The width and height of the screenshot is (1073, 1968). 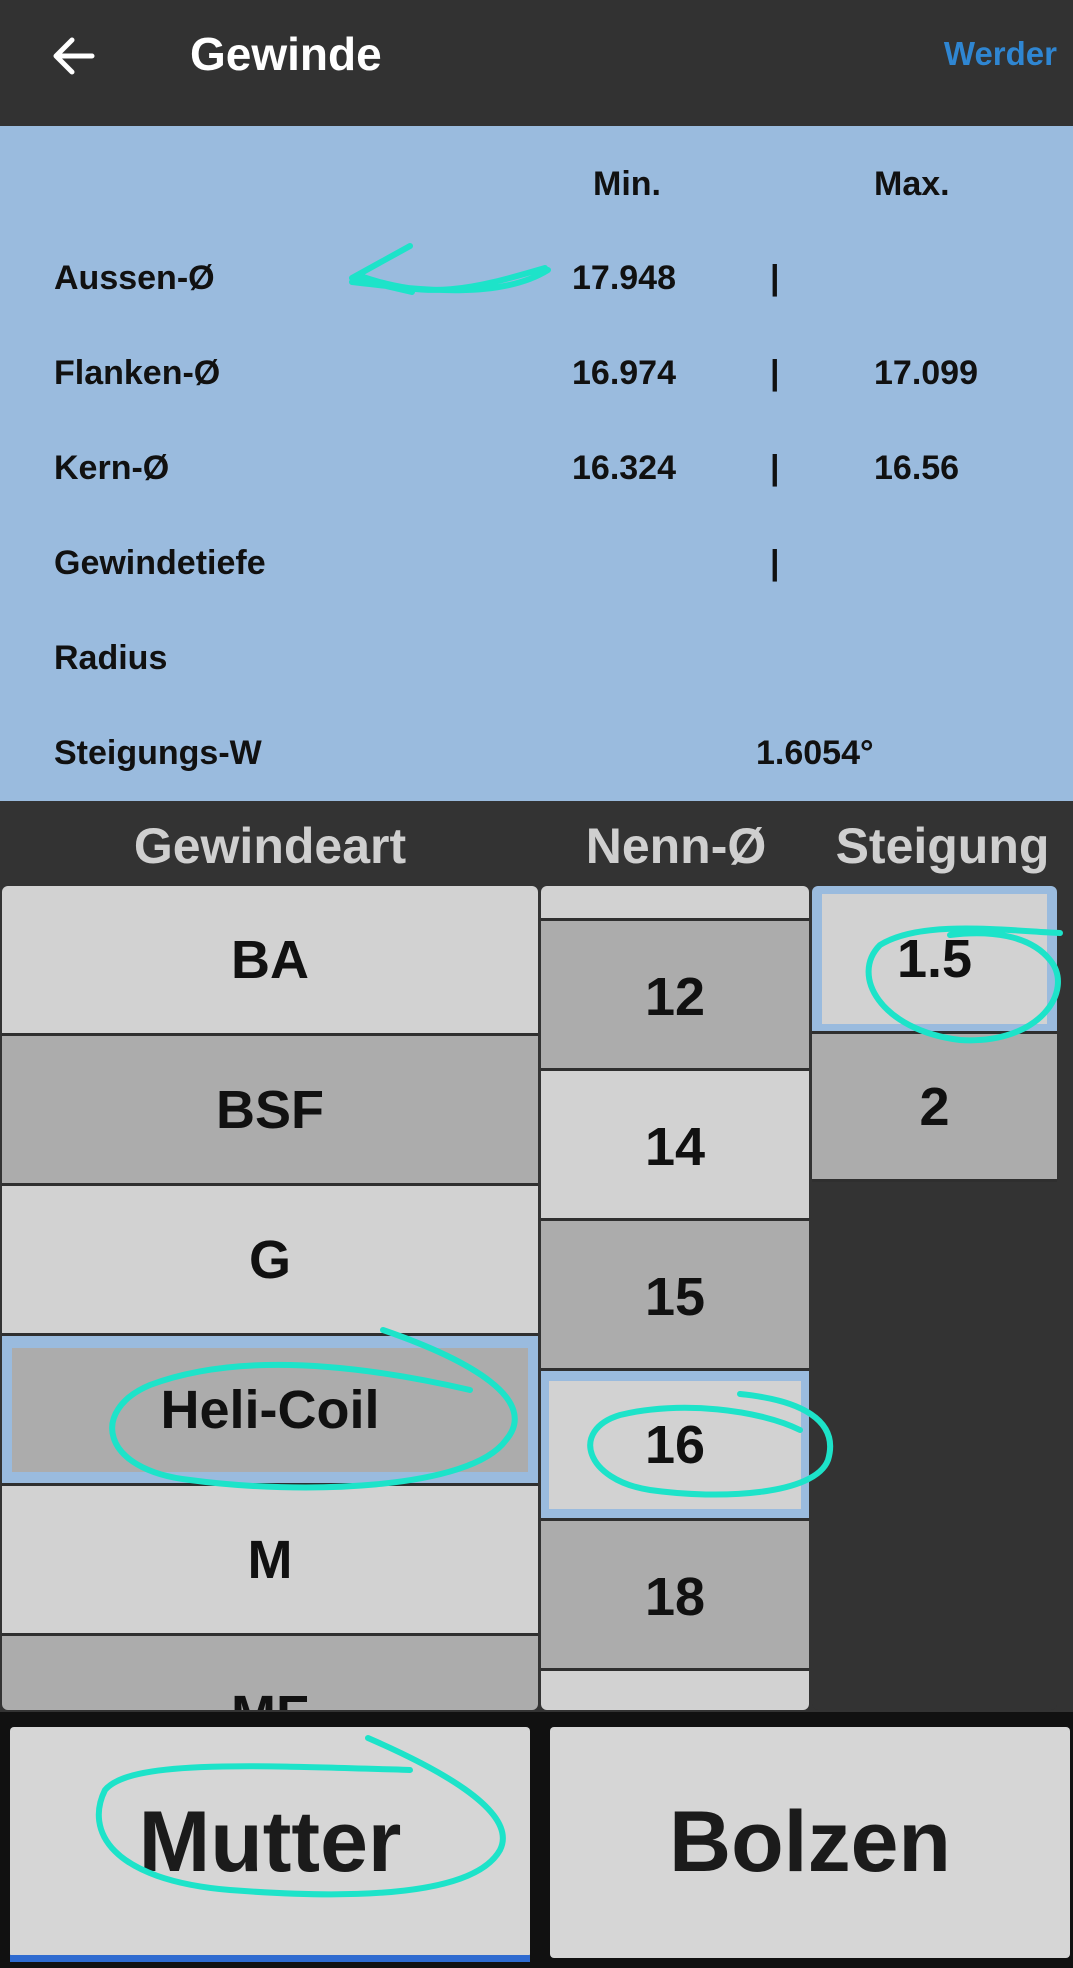 I want to click on row-label: Aussen-Ø, so click(x=134, y=278).